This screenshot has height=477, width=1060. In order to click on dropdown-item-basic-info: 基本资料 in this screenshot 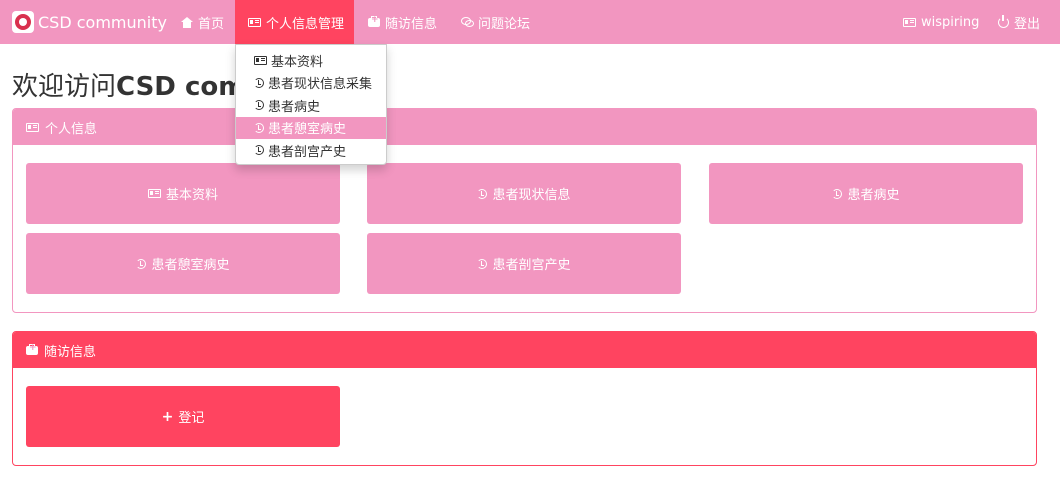, I will do `click(311, 60)`.